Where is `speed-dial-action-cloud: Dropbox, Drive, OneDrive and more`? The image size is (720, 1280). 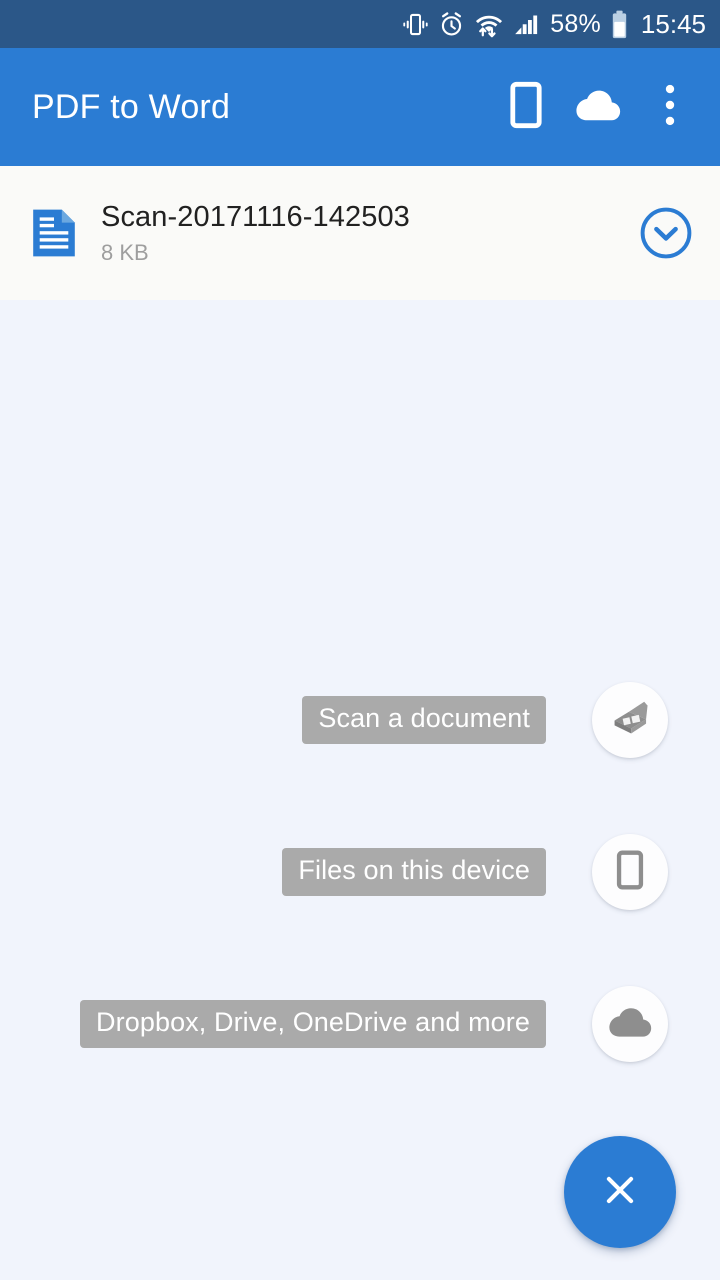 speed-dial-action-cloud: Dropbox, Drive, OneDrive and more is located at coordinates (374, 1024).